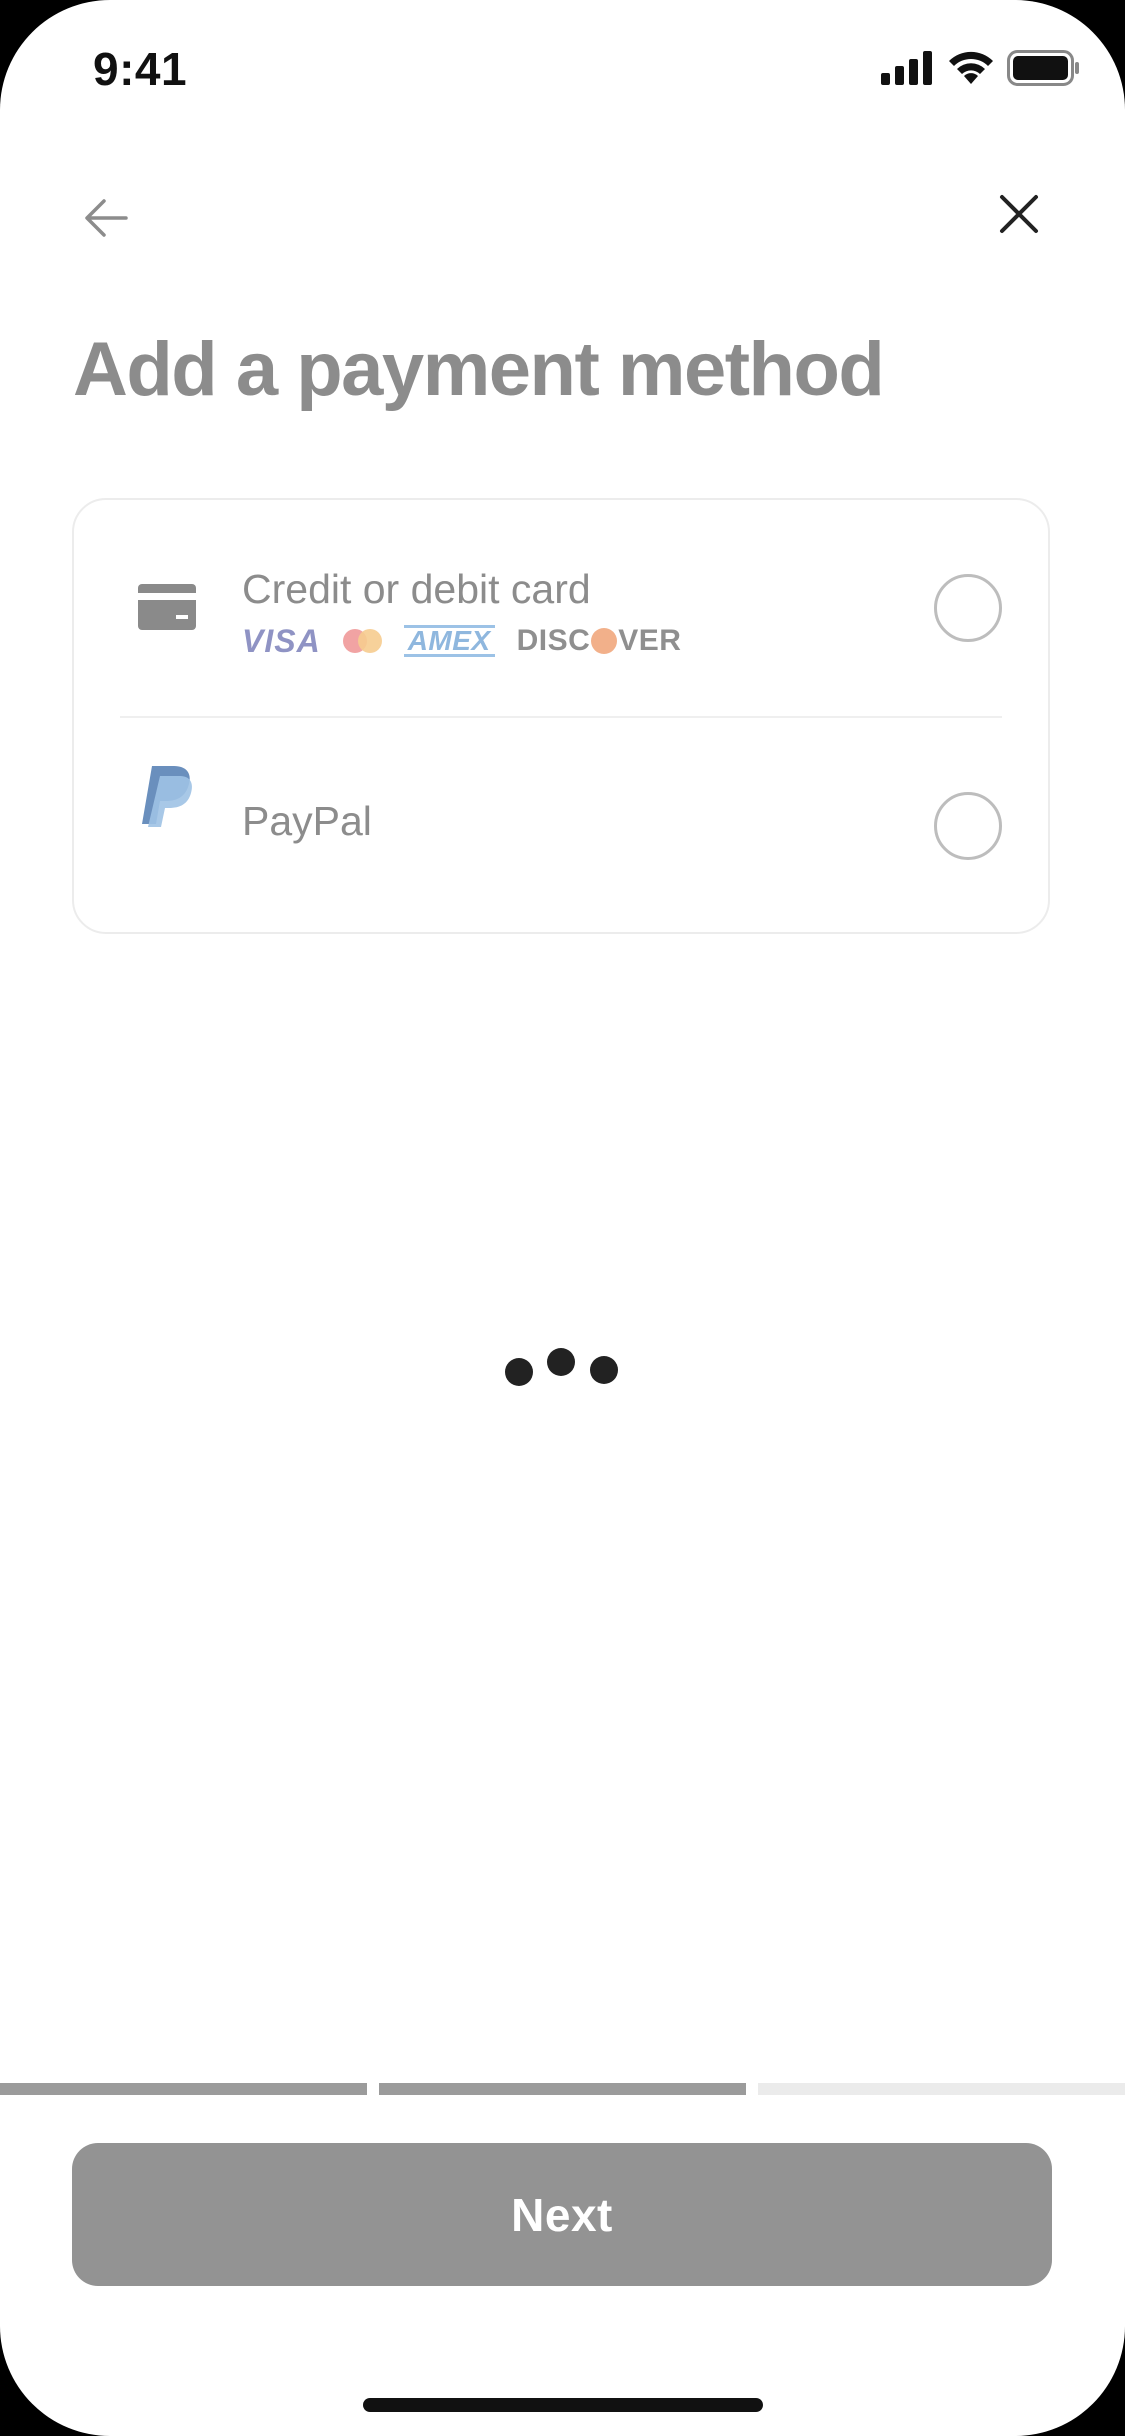  What do you see at coordinates (563, 2405) in the screenshot?
I see `home-indicator` at bounding box center [563, 2405].